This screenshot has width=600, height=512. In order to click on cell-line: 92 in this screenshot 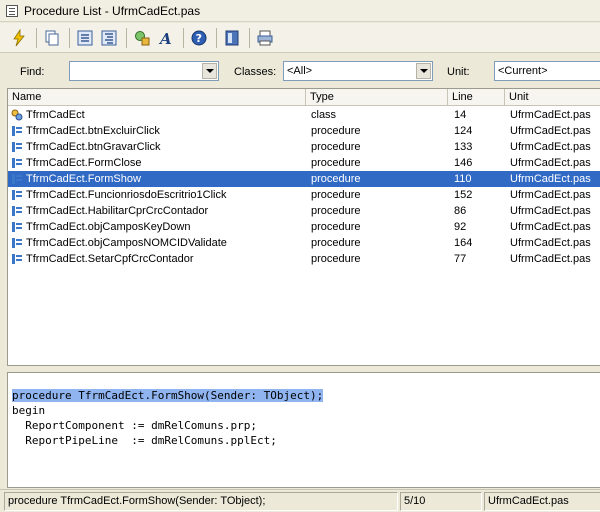, I will do `click(460, 227)`.